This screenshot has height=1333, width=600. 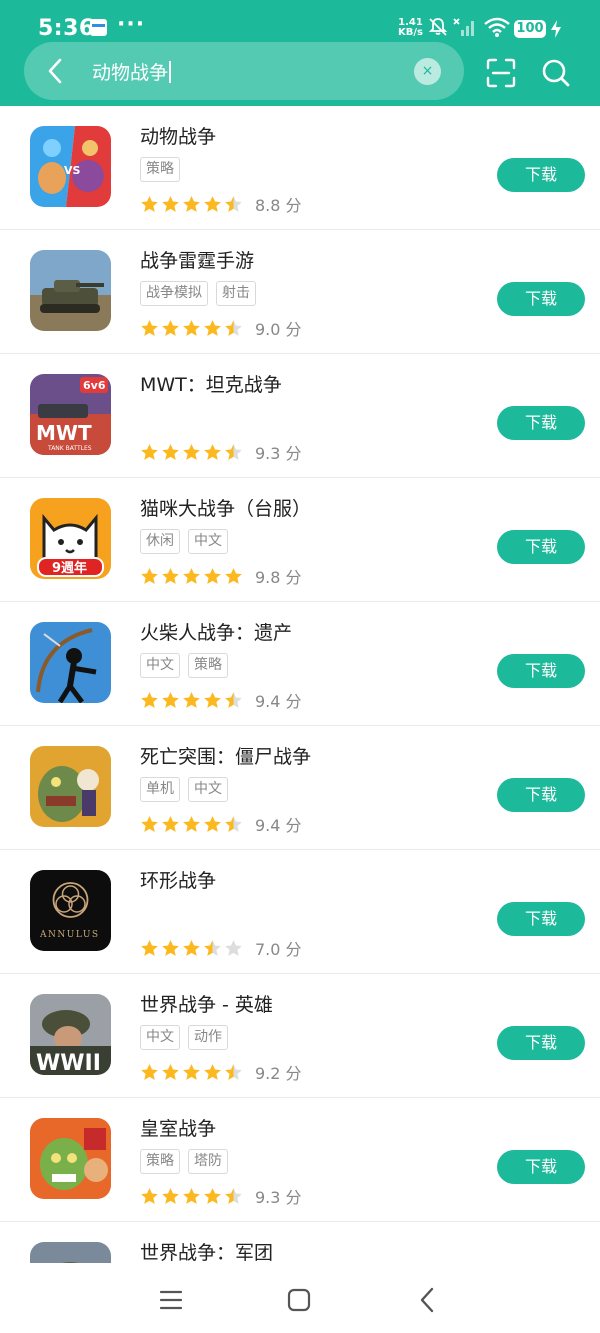 I want to click on search-input: 动物战争, so click(x=132, y=71).